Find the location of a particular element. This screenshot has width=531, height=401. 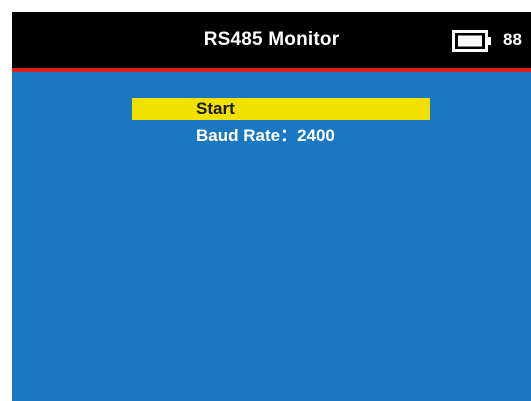

menu-item-start-label: Start is located at coordinates (215, 108).